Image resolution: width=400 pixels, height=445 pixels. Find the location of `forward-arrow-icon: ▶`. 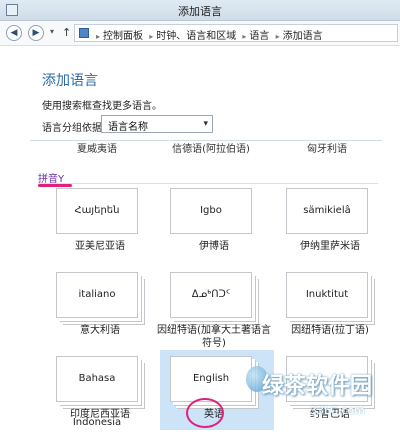

forward-arrow-icon: ▶ is located at coordinates (36, 33).